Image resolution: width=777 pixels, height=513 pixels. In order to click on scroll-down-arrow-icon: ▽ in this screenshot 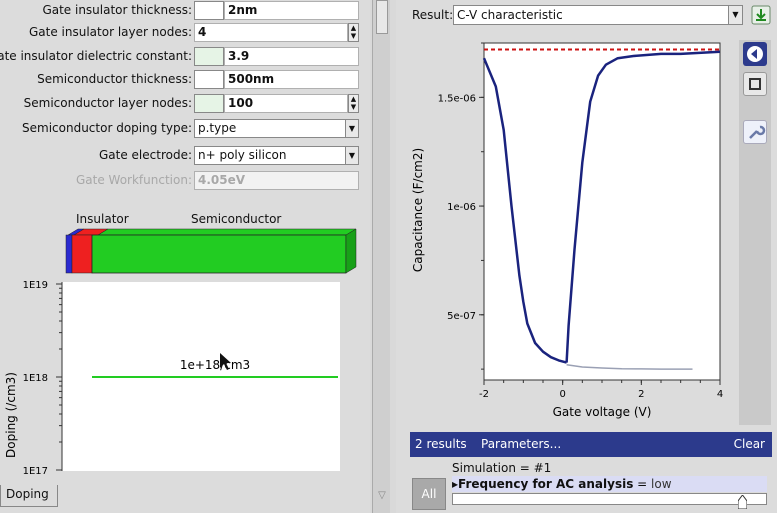, I will do `click(382, 497)`.